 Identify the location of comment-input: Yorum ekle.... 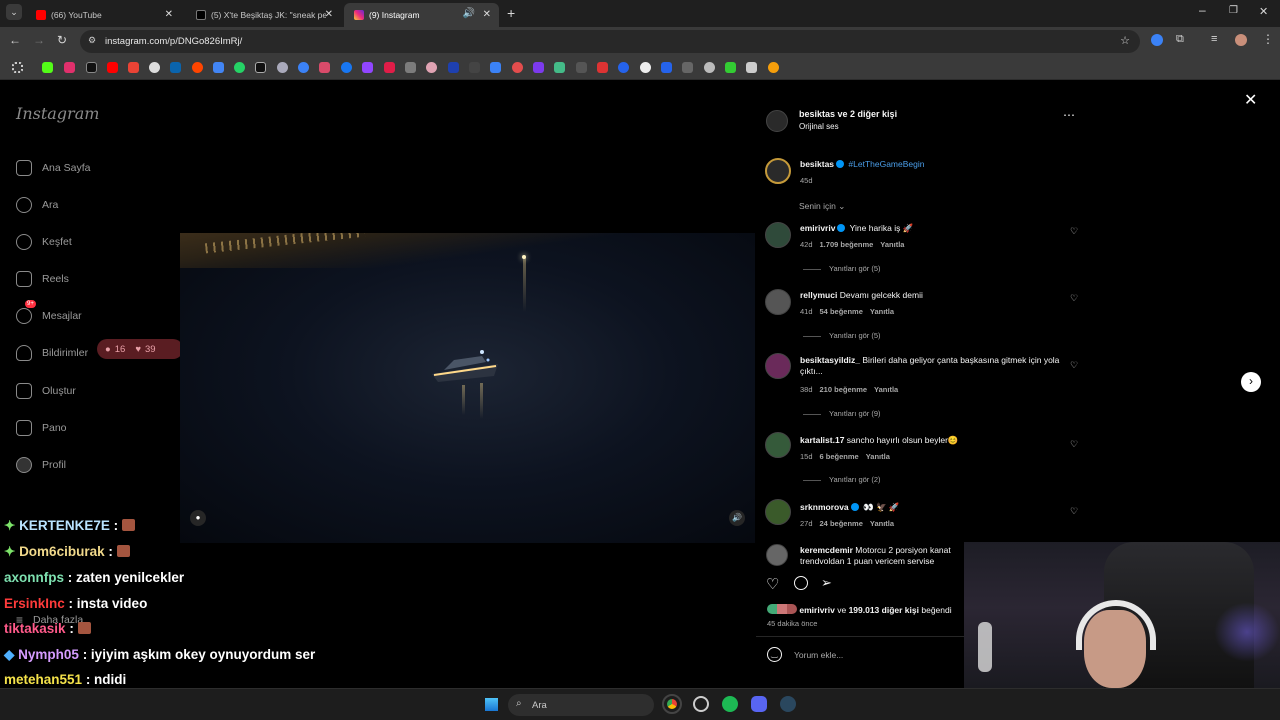
(818, 655).